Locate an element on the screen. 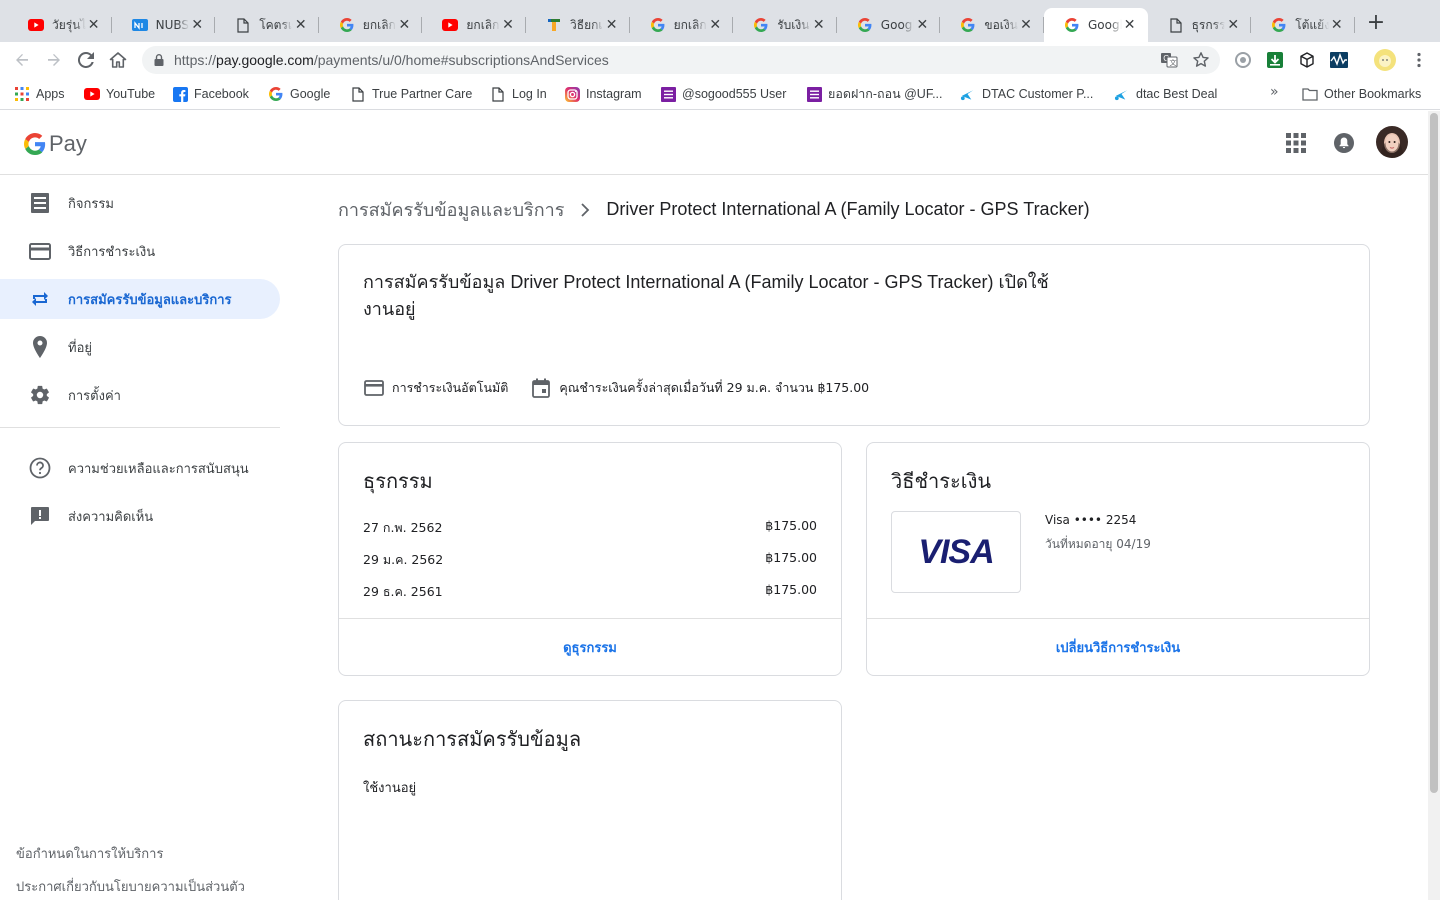 The image size is (1440, 900). browser-tab: โคตรเซียน✕ is located at coordinates (267, 25).